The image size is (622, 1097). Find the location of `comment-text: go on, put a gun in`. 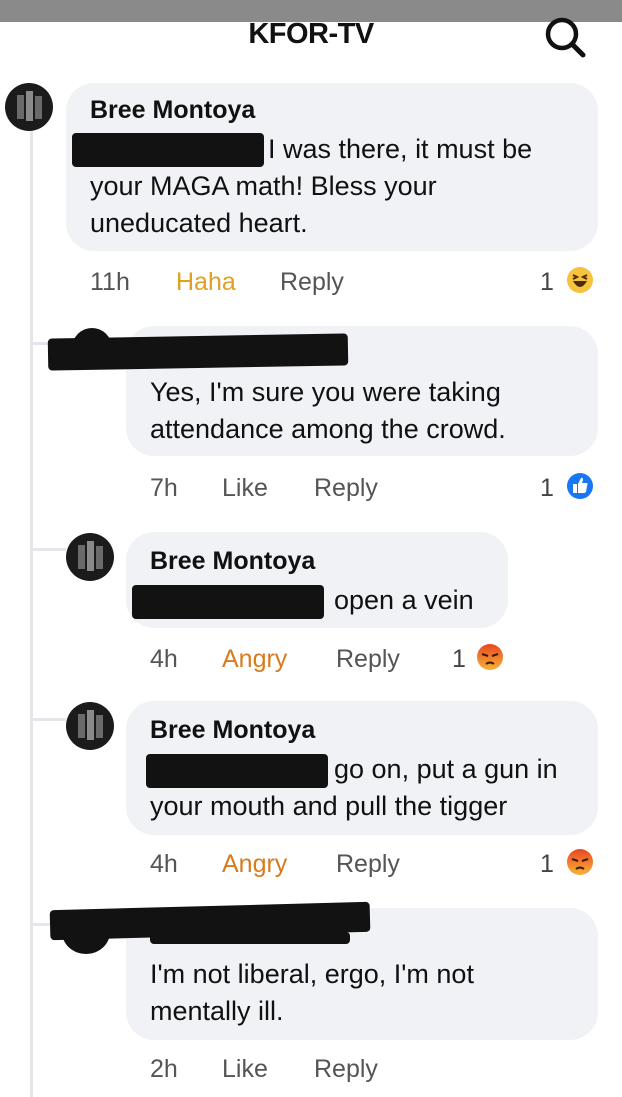

comment-text: go on, put a gun in is located at coordinates (446, 769).